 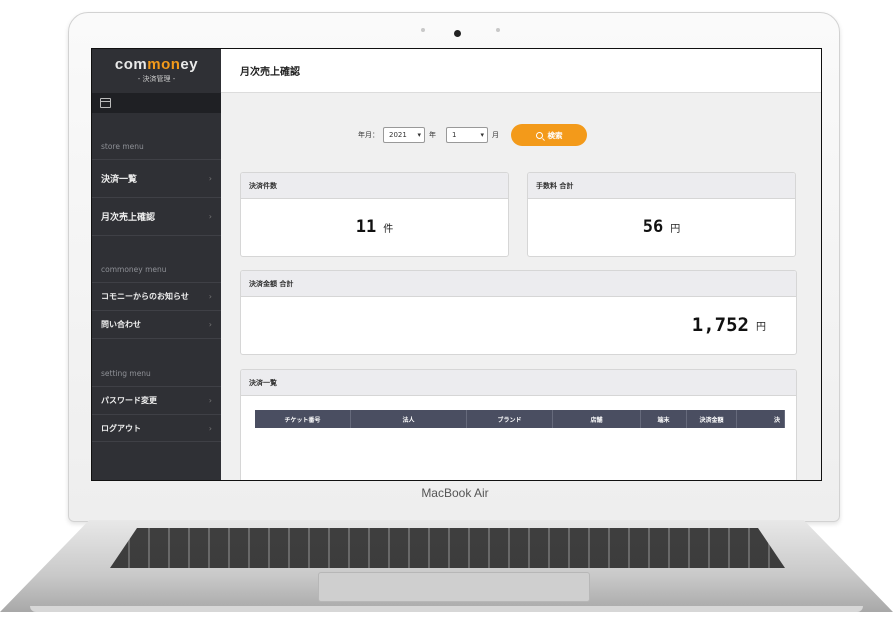 I want to click on sidebar-item-password: パスワード変更 ›, so click(x=156, y=400).